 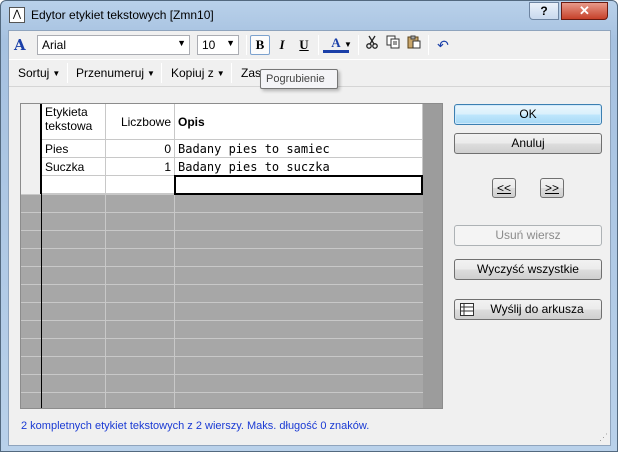 What do you see at coordinates (110, 73) in the screenshot?
I see `renumber-menu-label: Przenumeruj` at bounding box center [110, 73].